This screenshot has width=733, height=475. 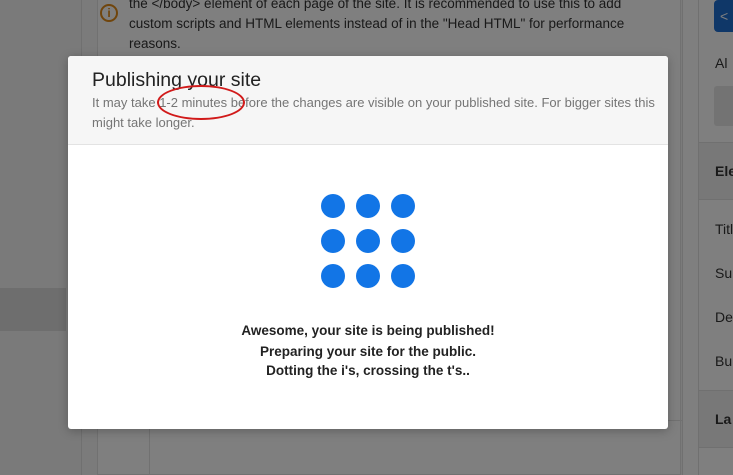 What do you see at coordinates (368, 351) in the screenshot?
I see `status-message-2: Preparing your site for the public.` at bounding box center [368, 351].